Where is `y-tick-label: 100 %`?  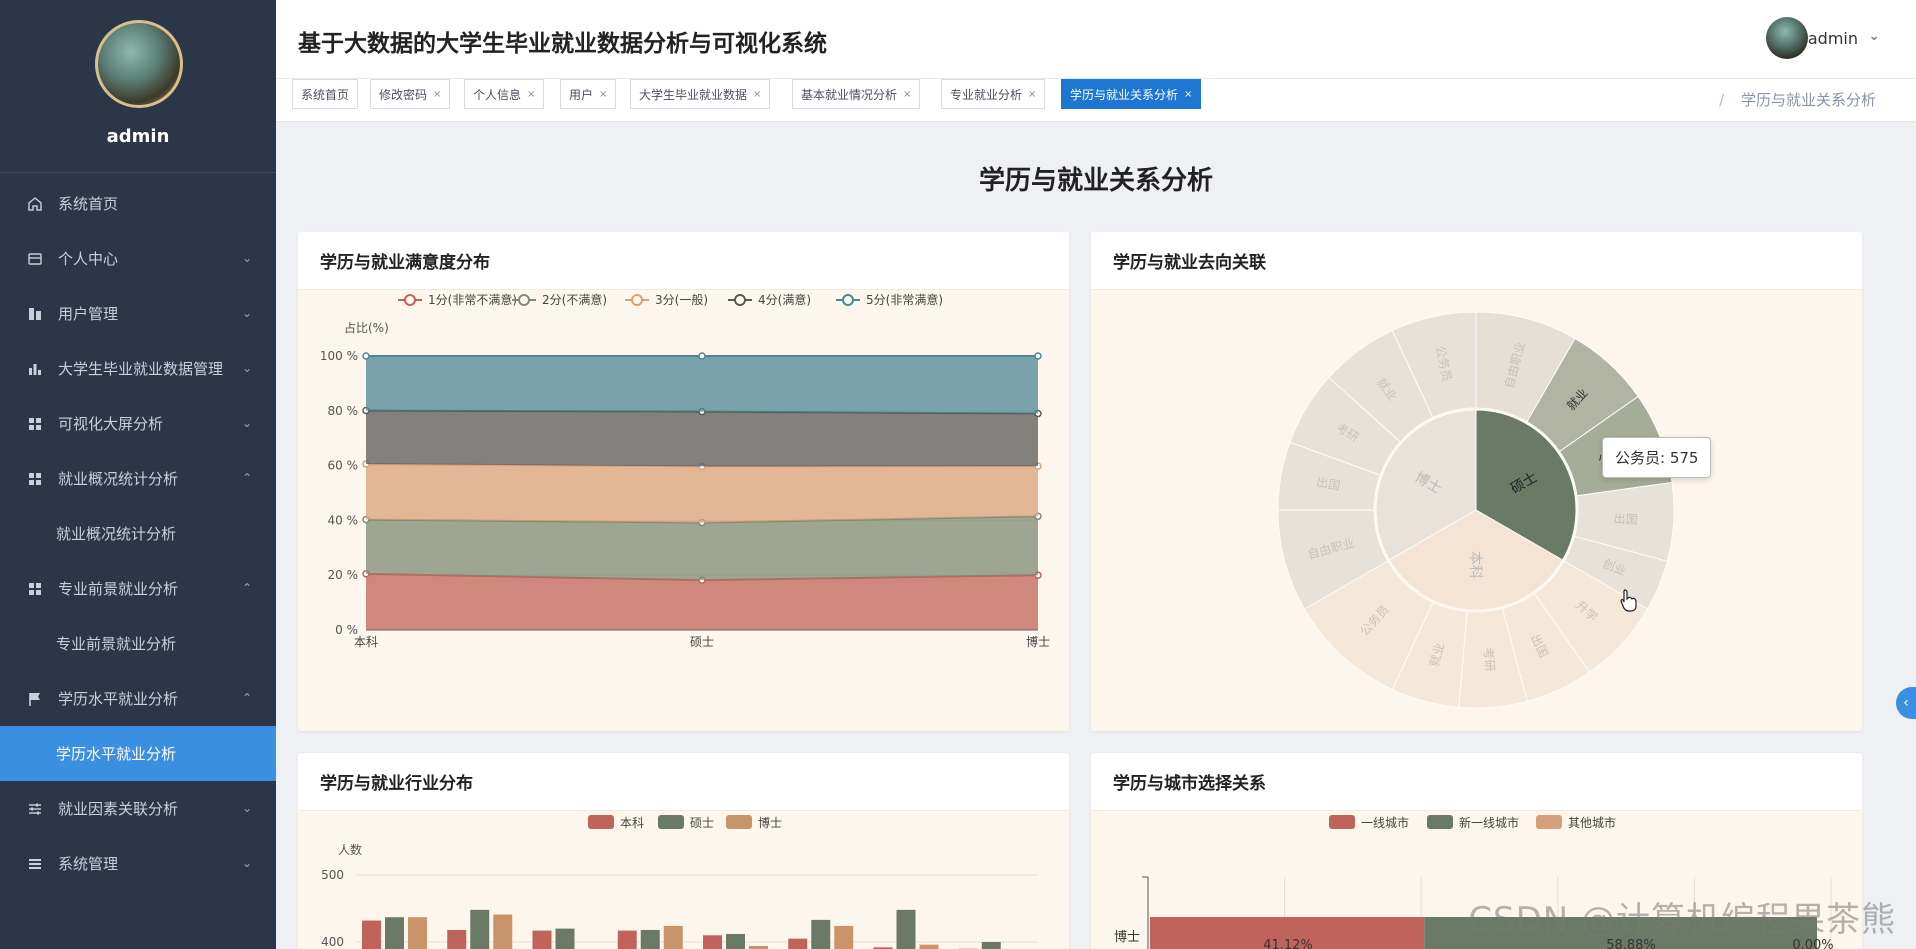
y-tick-label: 100 % is located at coordinates (339, 356).